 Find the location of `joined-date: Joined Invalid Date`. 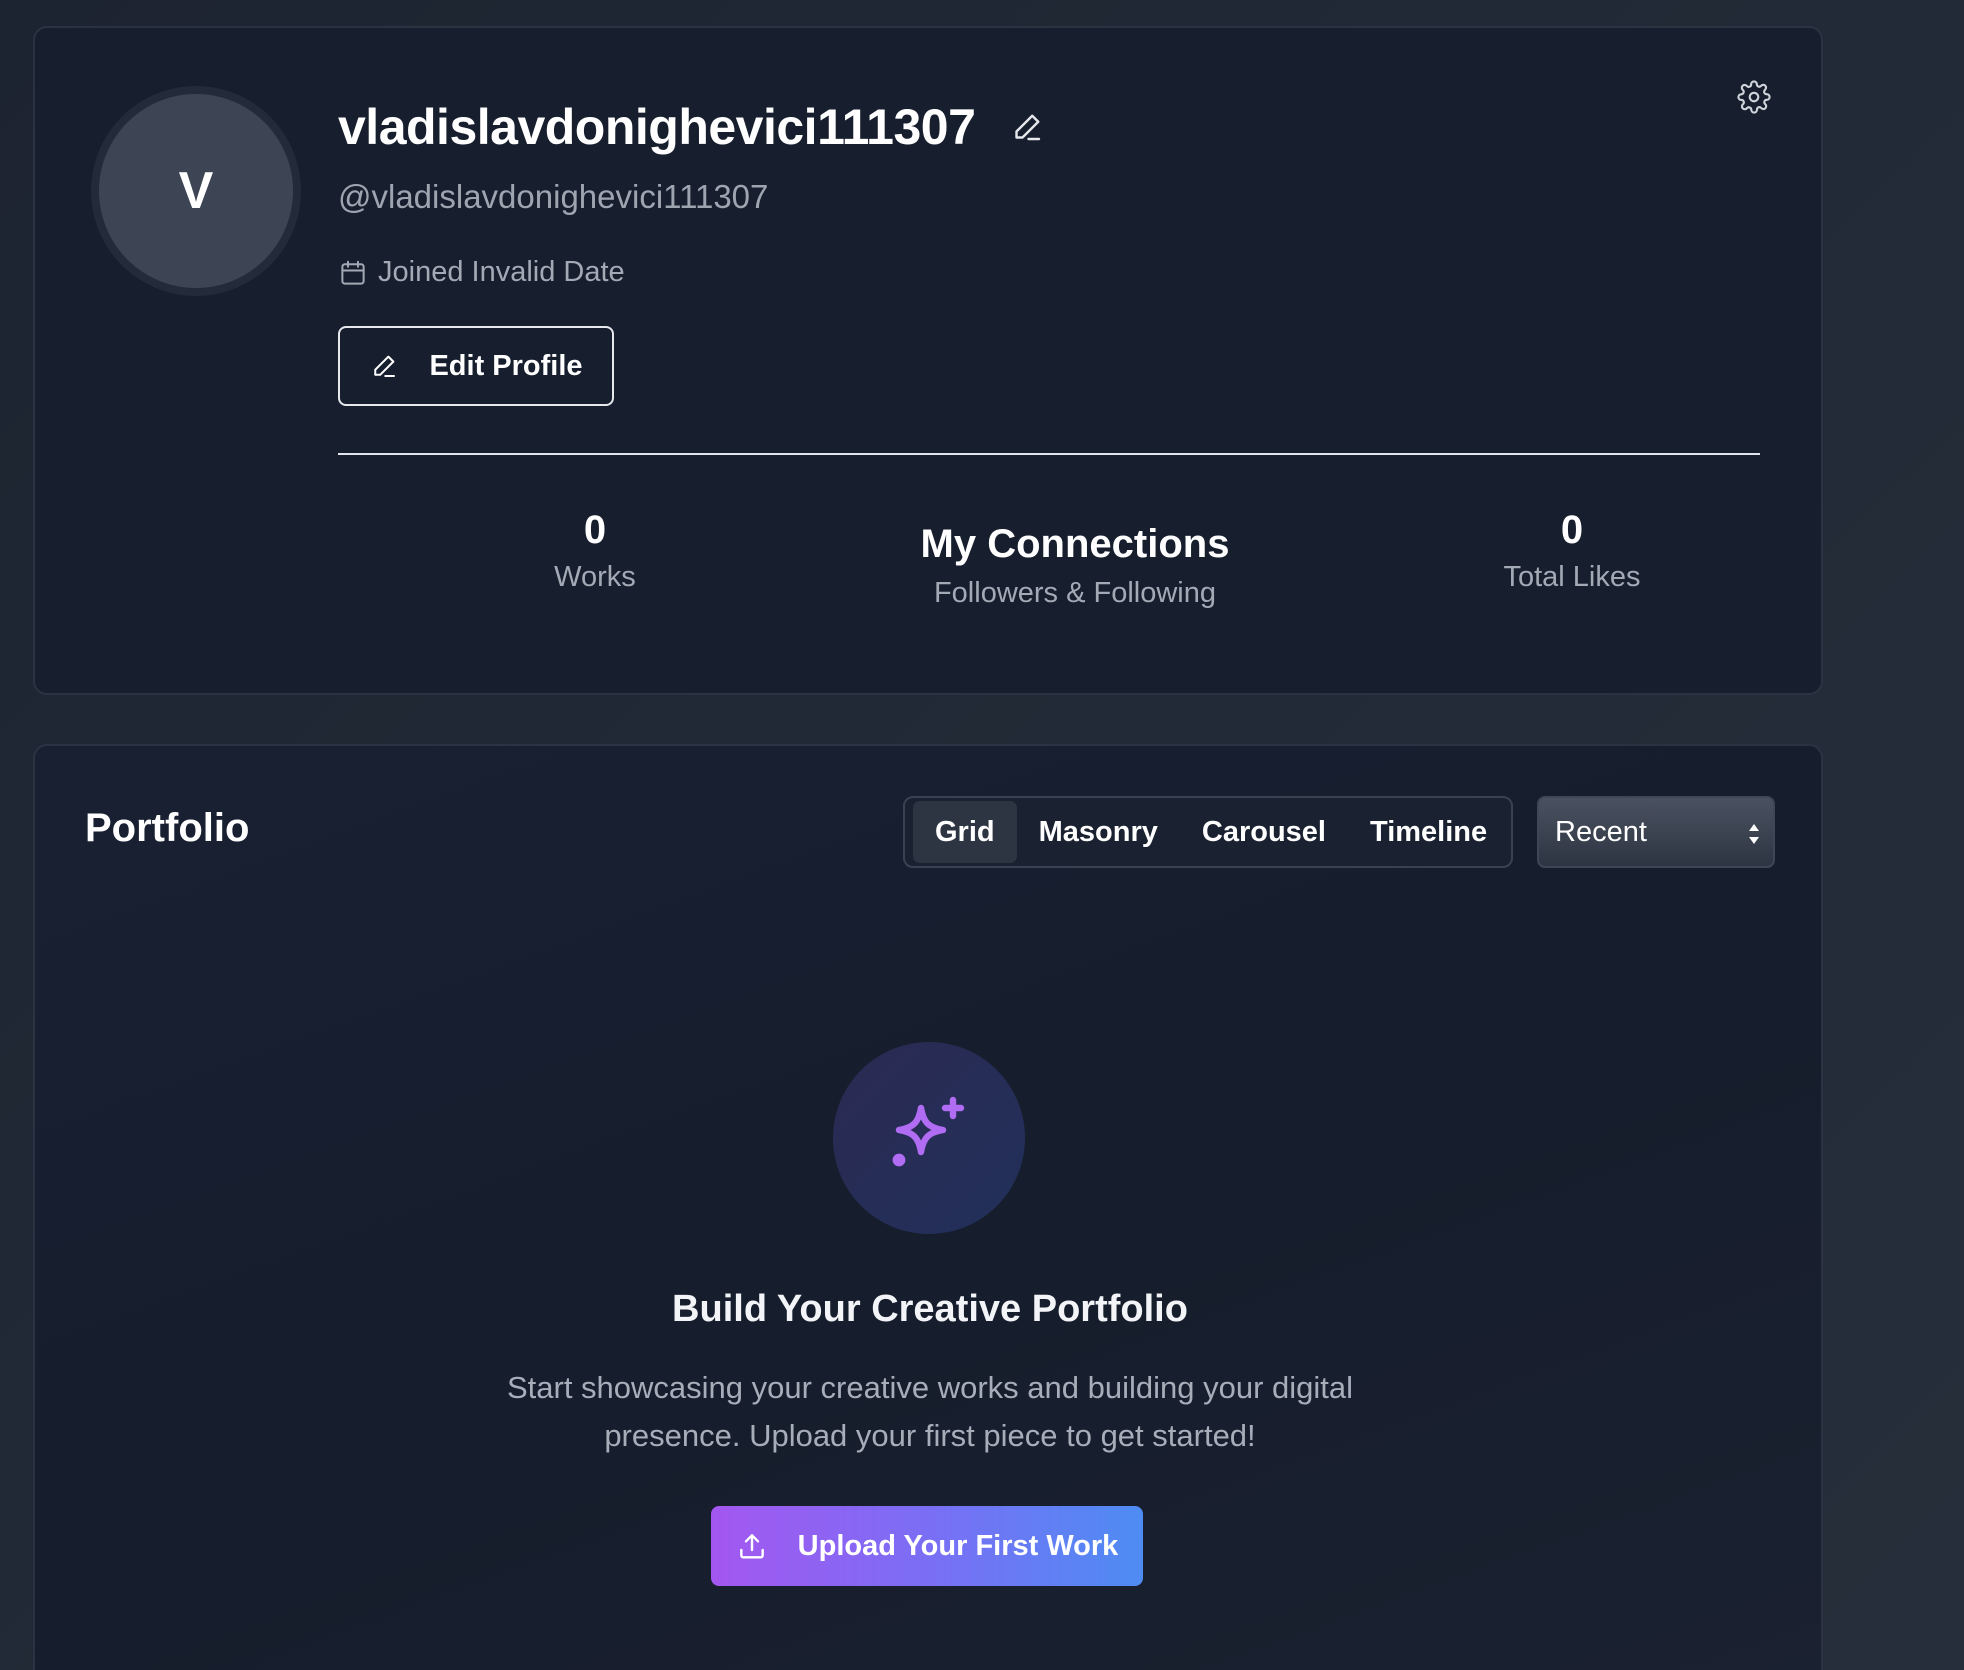

joined-date: Joined Invalid Date is located at coordinates (481, 272).